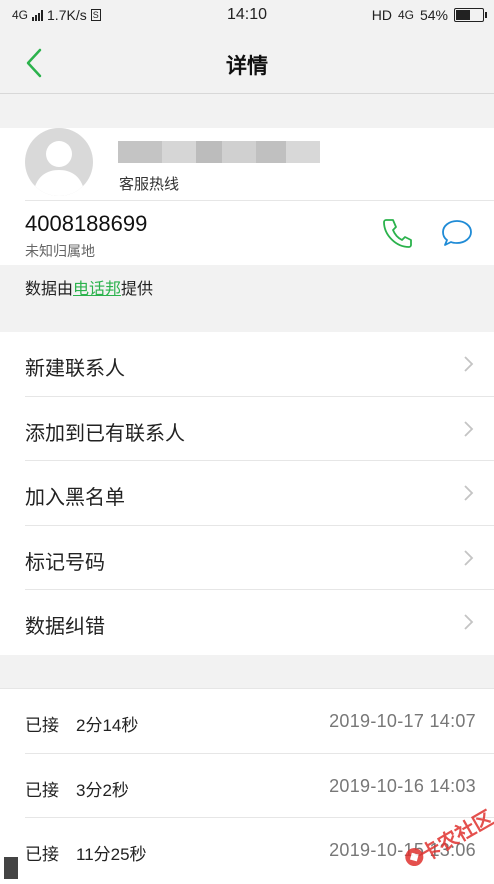  What do you see at coordinates (102, 790) in the screenshot?
I see `call-duration: 3分2秒` at bounding box center [102, 790].